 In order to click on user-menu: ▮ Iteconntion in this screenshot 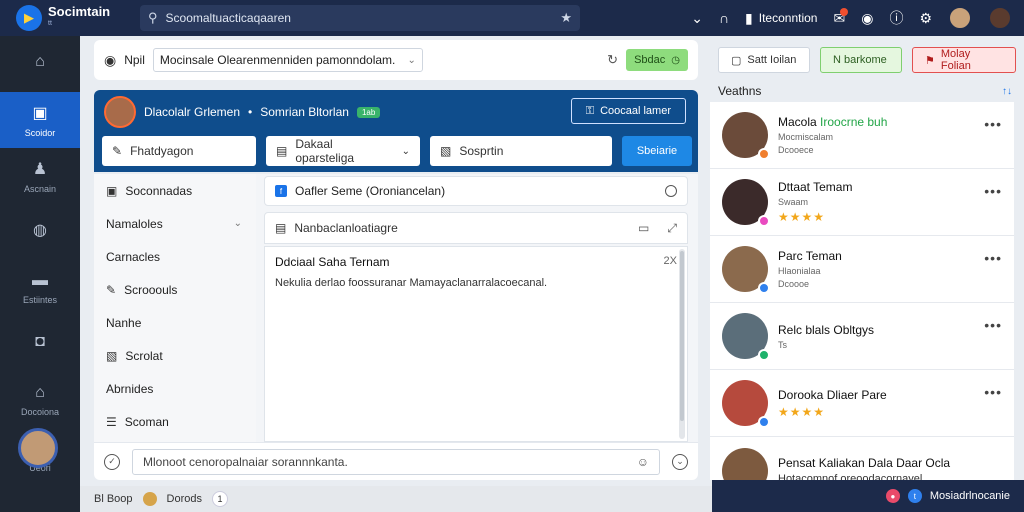, I will do `click(781, 18)`.